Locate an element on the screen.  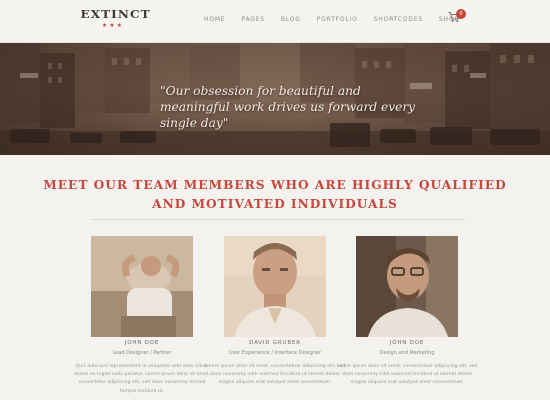
nav-pages: PAGES is located at coordinates (252, 19).